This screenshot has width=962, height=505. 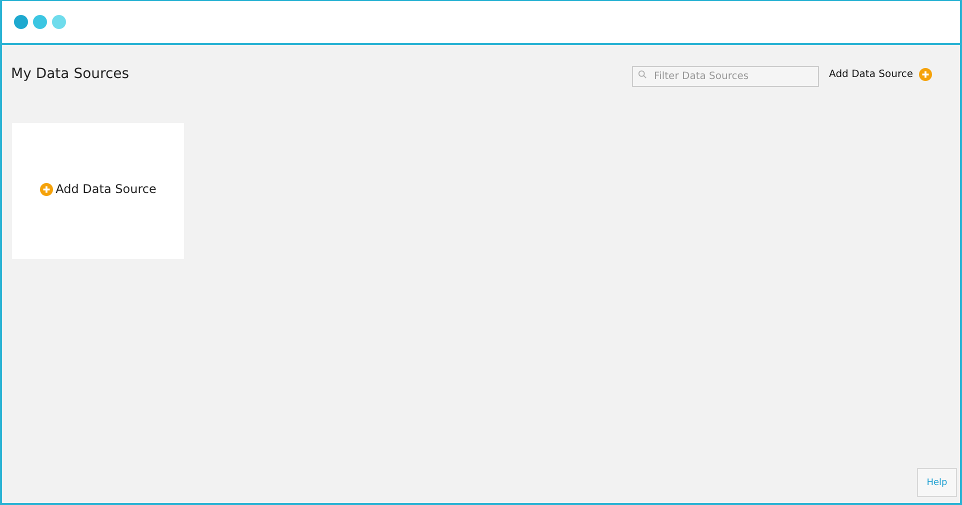 I want to click on add-data-source-button: Add Data Source, so click(x=880, y=74).